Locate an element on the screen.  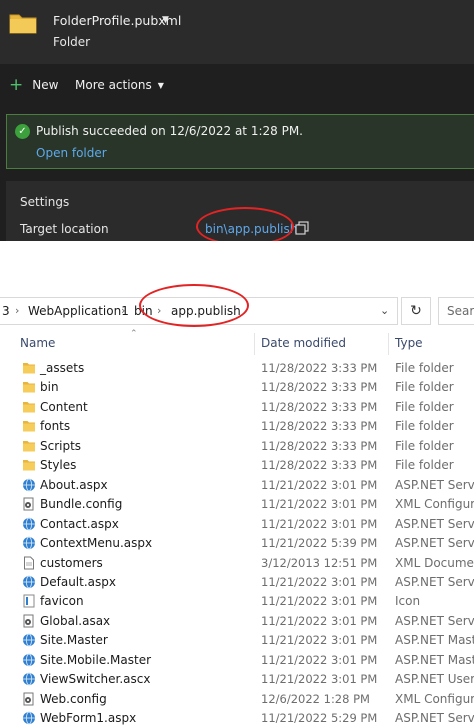
breadcrumb-segment: 3 is located at coordinates (6, 311).